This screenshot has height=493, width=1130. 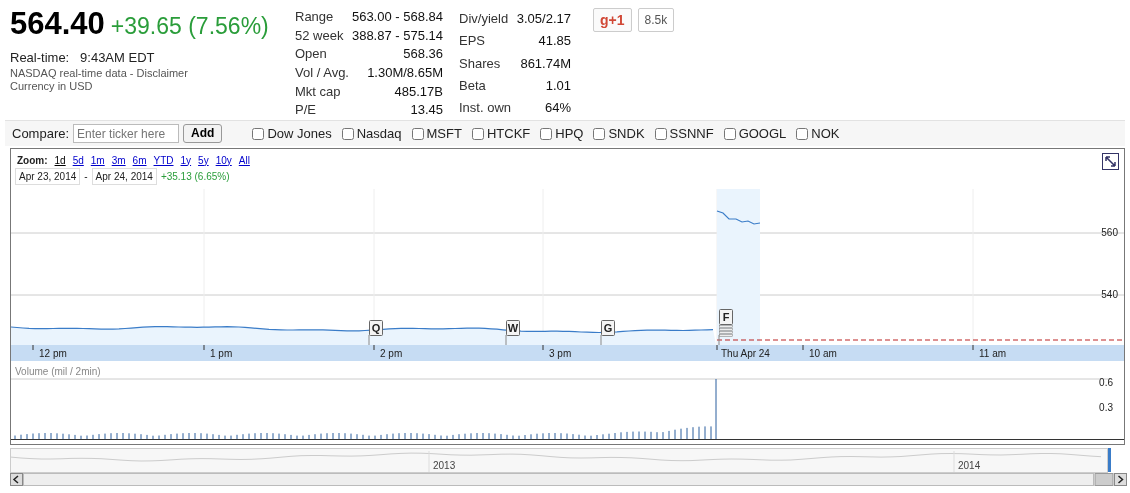 I want to click on price-line, so click(x=738, y=217).